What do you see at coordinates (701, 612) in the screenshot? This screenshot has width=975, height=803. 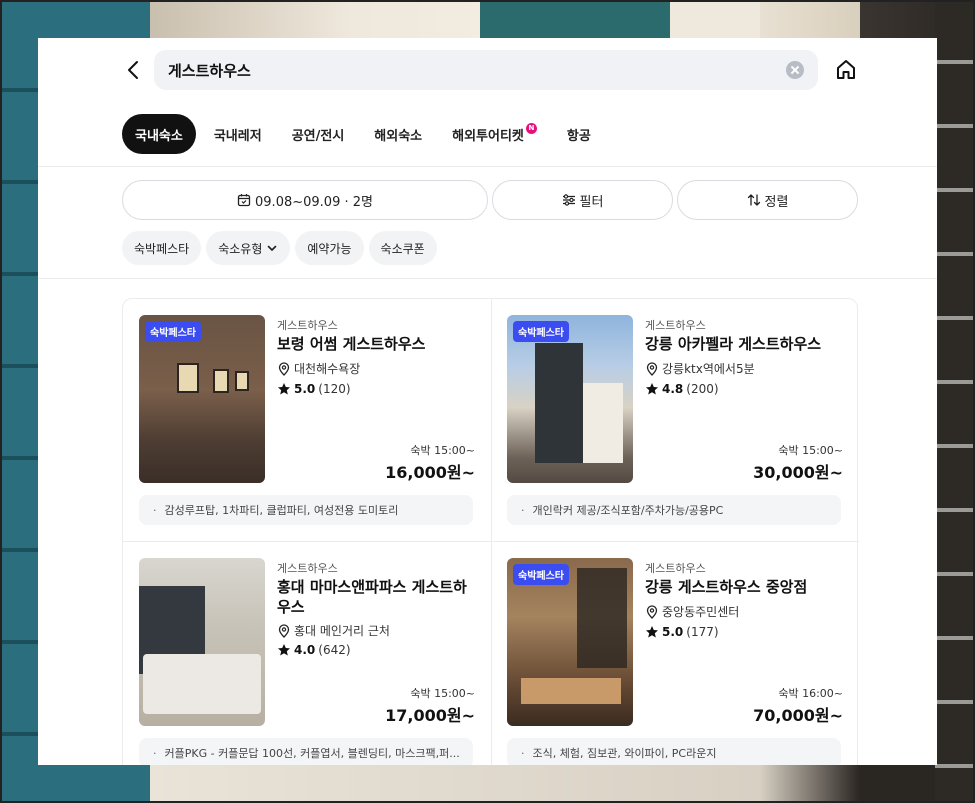 I see `location-text: 중앙동주민센터` at bounding box center [701, 612].